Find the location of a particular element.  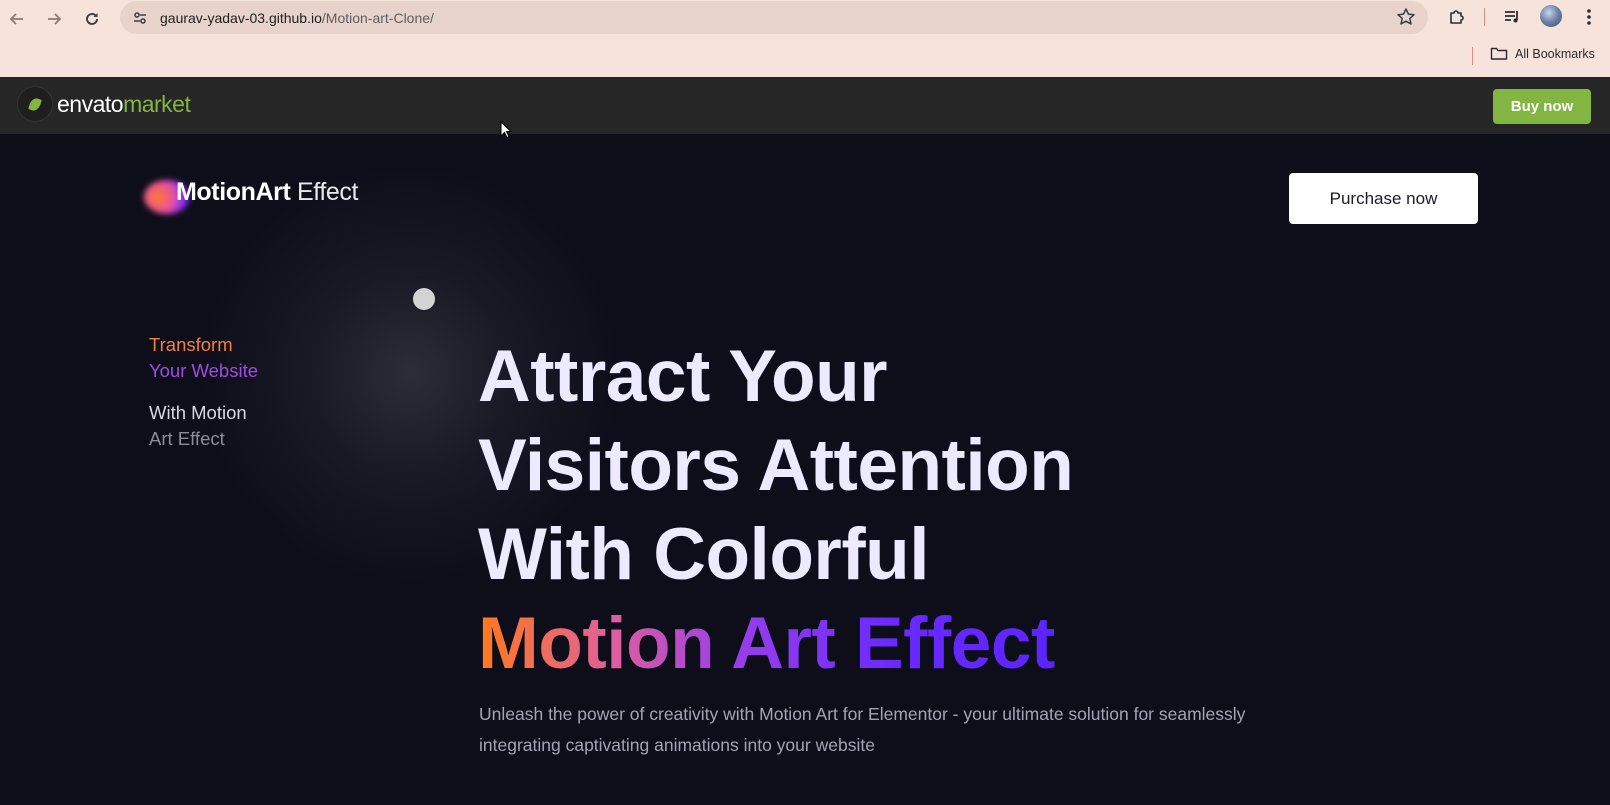

all-bookmarks-label: All Bookmarks is located at coordinates (1555, 53).